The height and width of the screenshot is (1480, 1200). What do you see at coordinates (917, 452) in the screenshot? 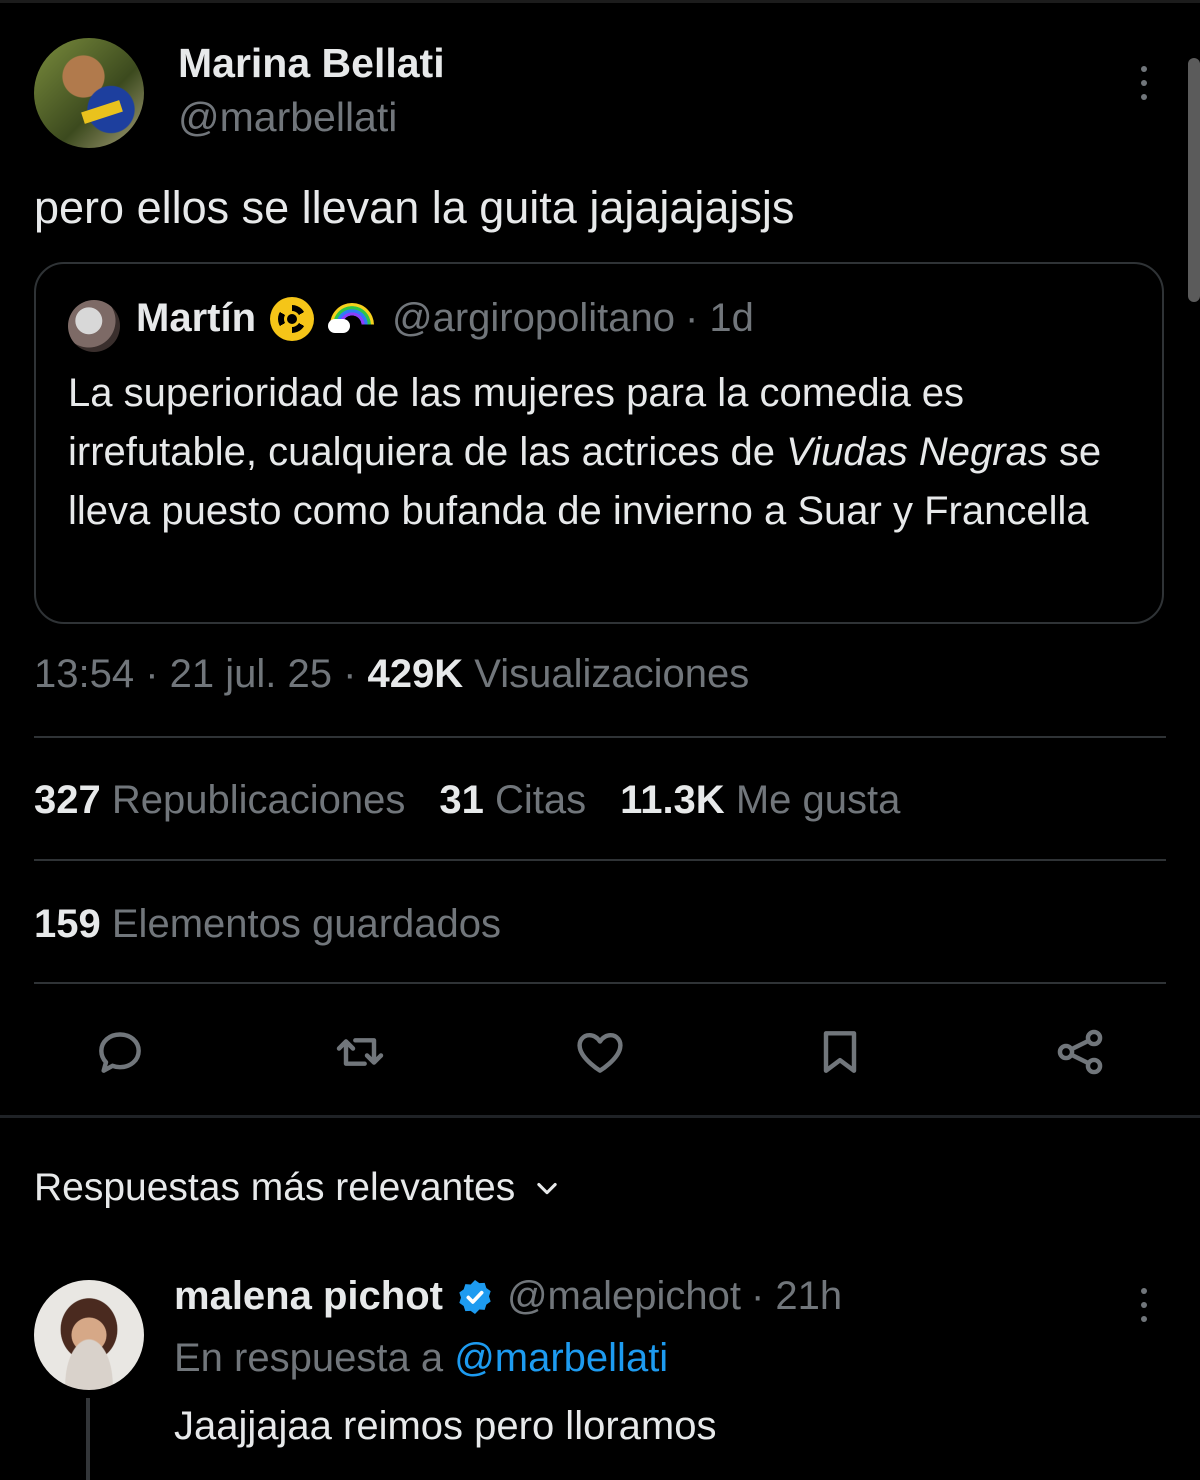
I see `quoted-text-italic: Viudas Negras` at bounding box center [917, 452].